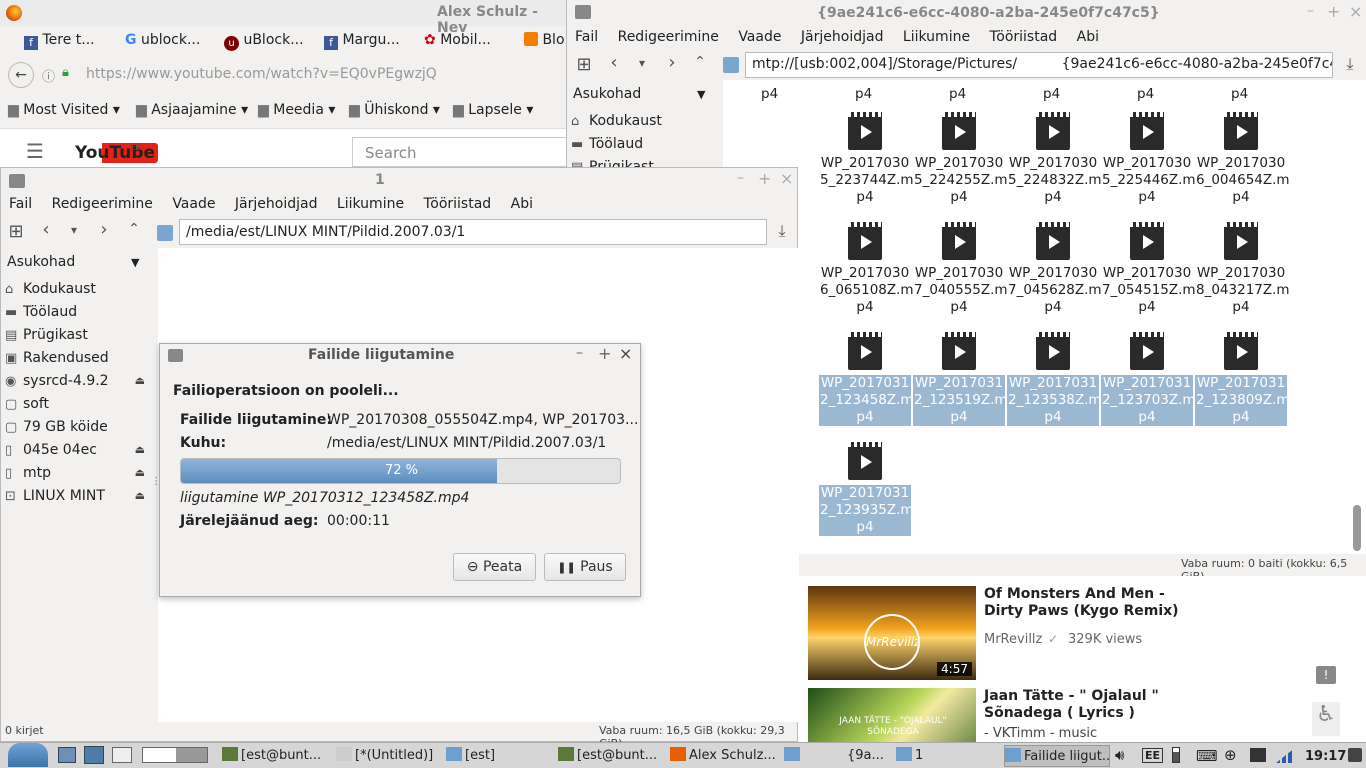 Image resolution: width=1366 pixels, height=768 pixels. What do you see at coordinates (79, 473) in the screenshot?
I see `sidebar-item: ▯ mtp ⏏` at bounding box center [79, 473].